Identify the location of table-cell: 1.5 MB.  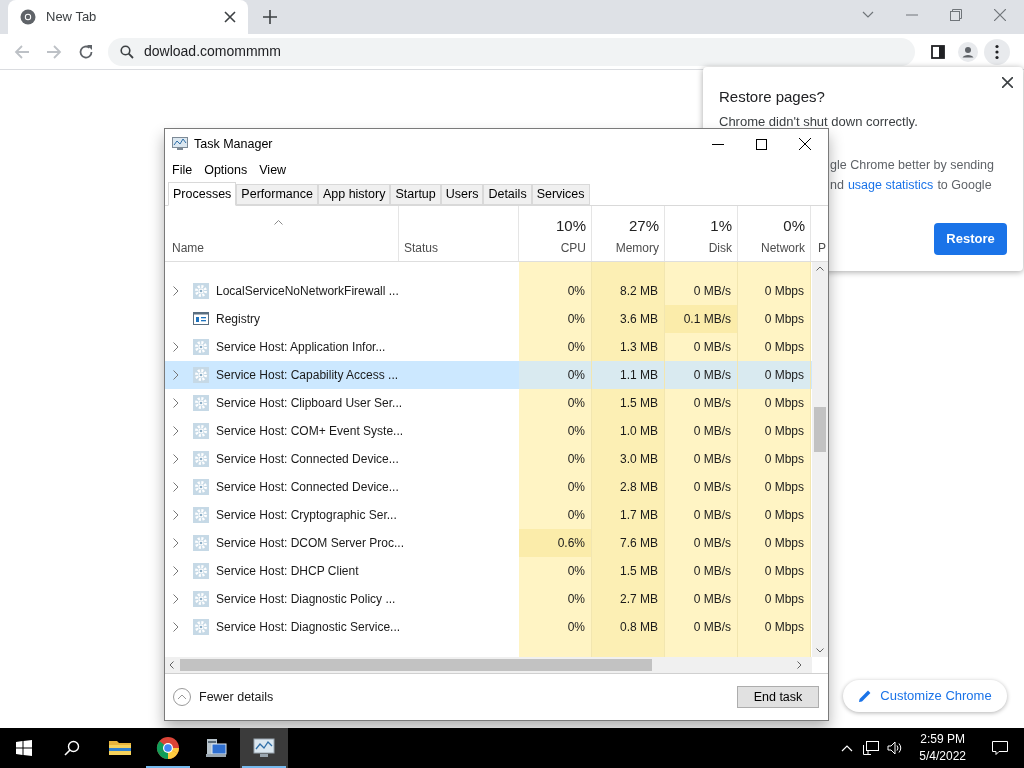
(628, 403).